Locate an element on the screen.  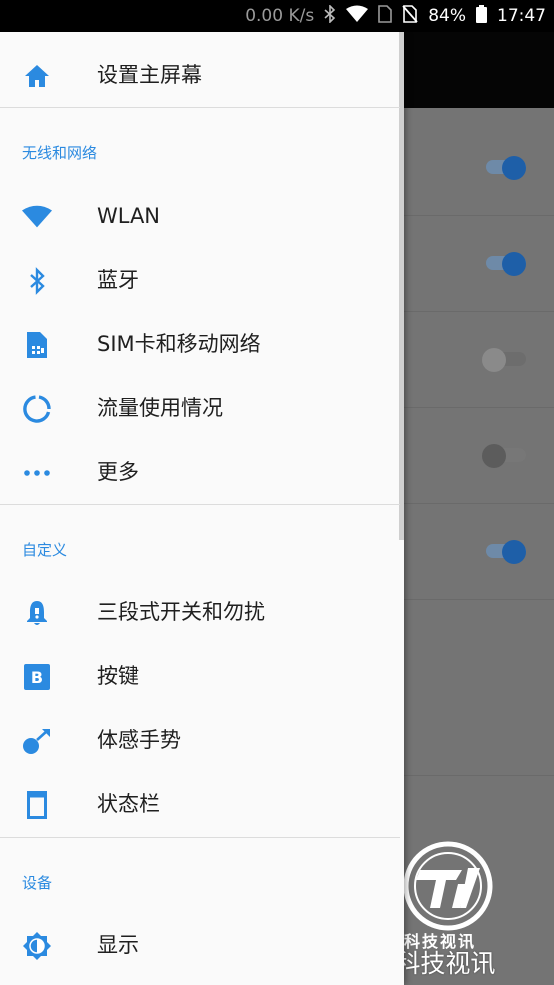
drawer-item-bluetooth: 蓝牙 is located at coordinates (200, 280).